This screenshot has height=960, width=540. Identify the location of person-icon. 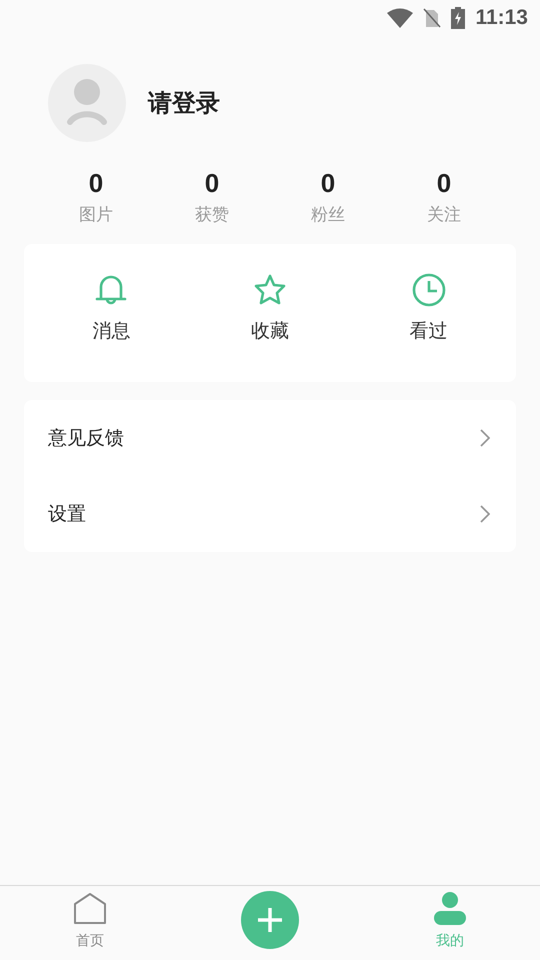
(450, 909).